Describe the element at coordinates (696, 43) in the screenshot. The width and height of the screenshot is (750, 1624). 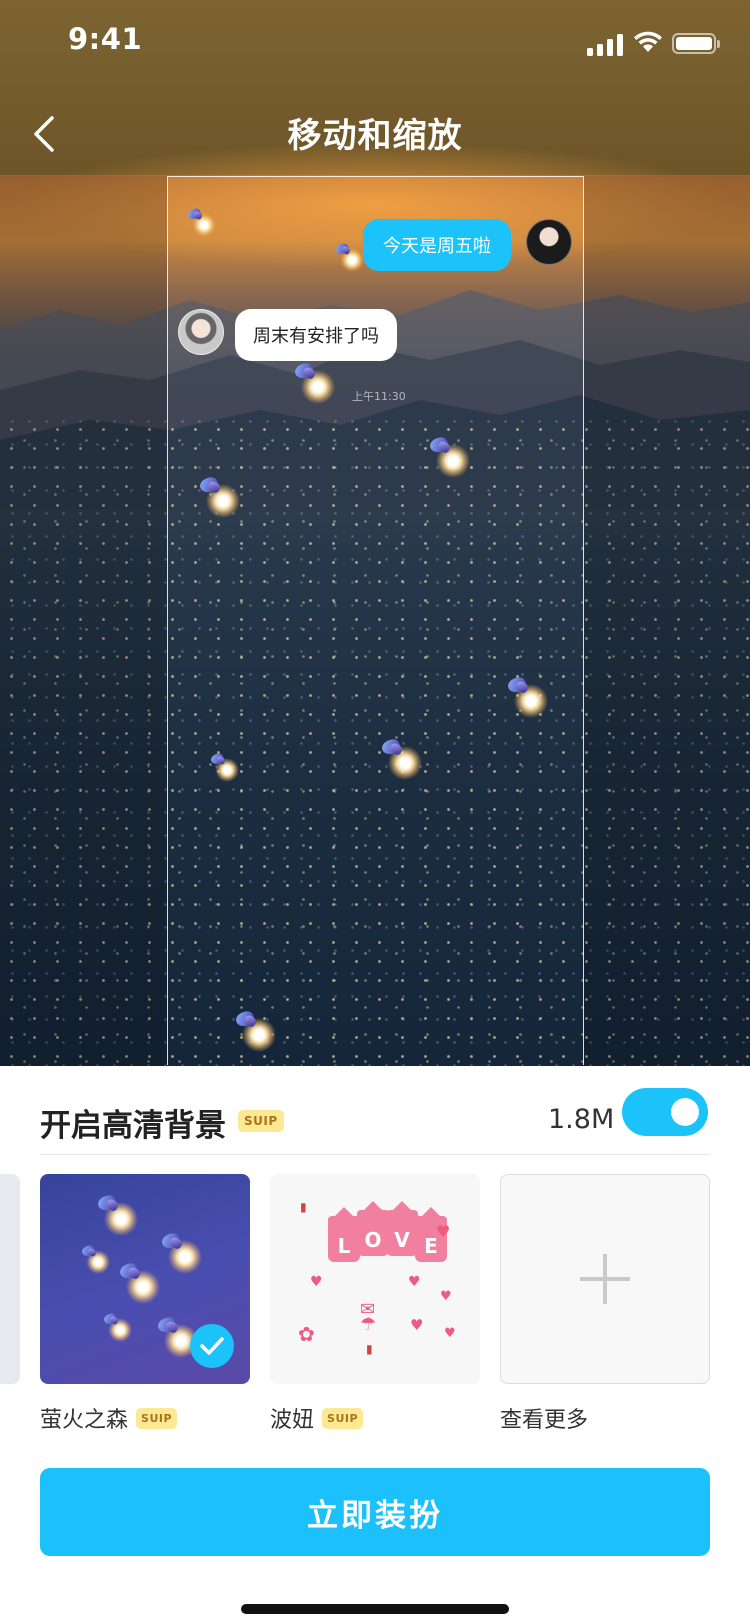
I see `battery-icon` at that location.